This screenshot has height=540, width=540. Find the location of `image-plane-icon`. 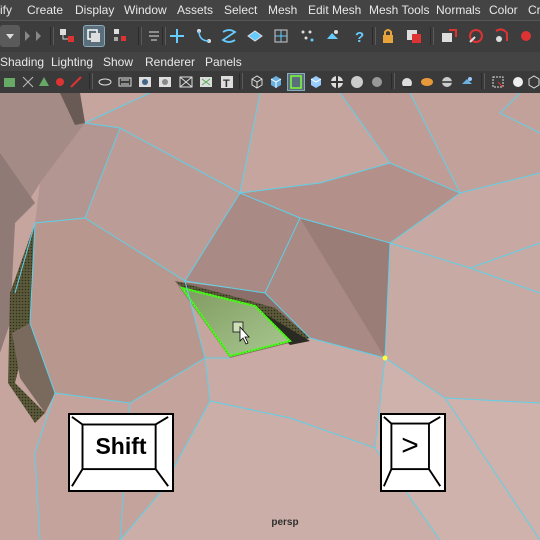

image-plane-icon is located at coordinates (60, 82).